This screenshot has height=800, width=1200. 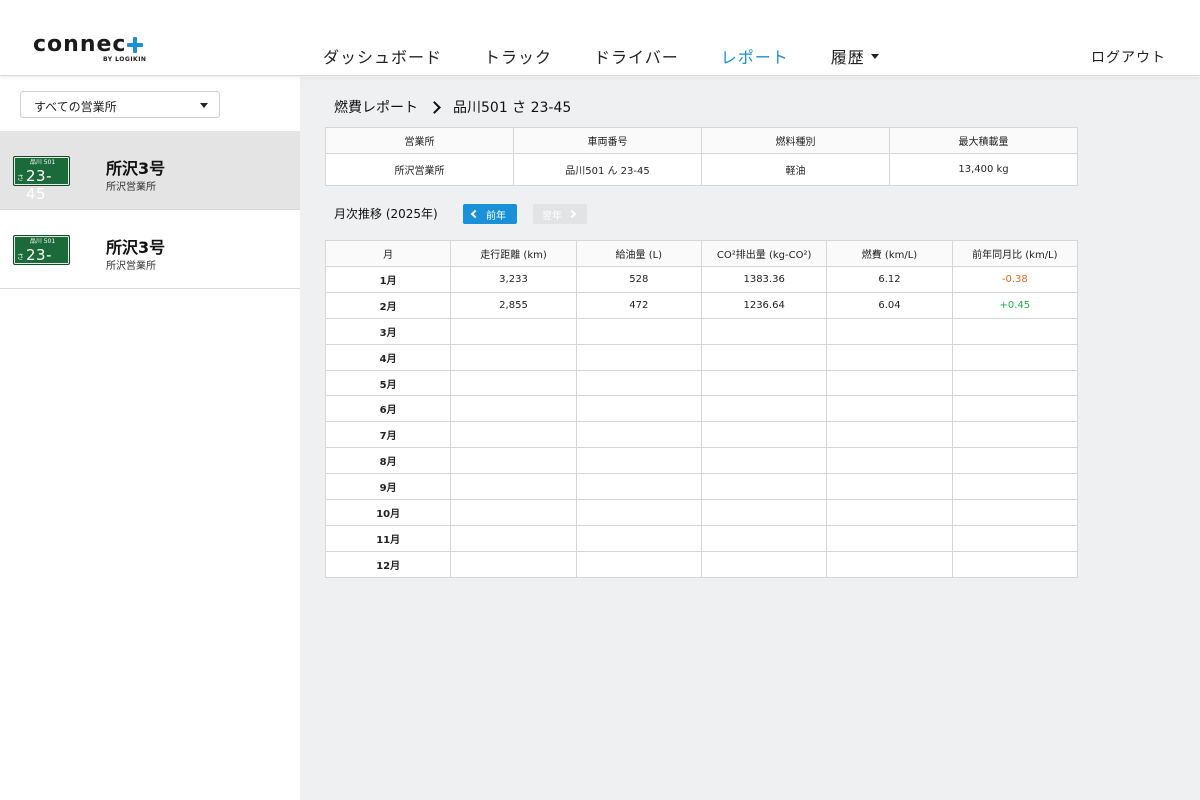 I want to click on nav-label: レポート, so click(x=754, y=57).